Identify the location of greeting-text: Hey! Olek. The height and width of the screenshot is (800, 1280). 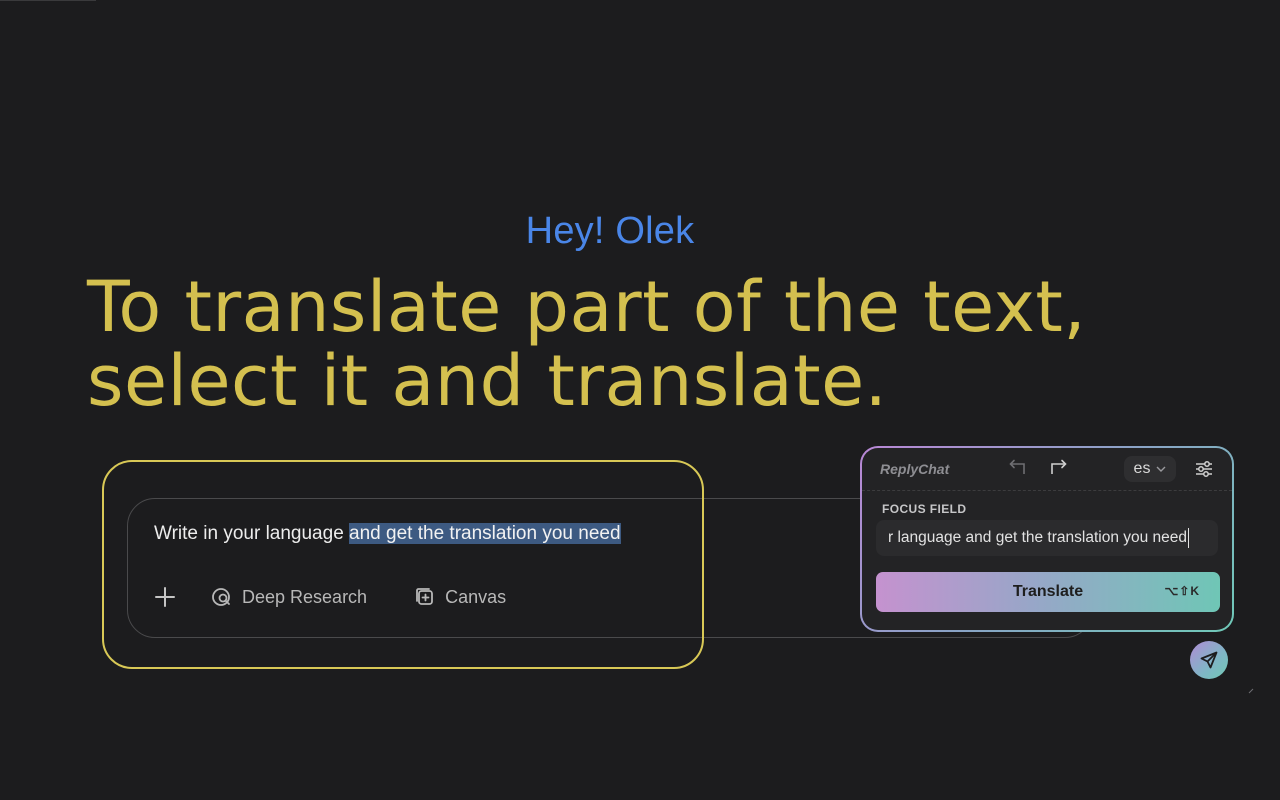
(610, 231).